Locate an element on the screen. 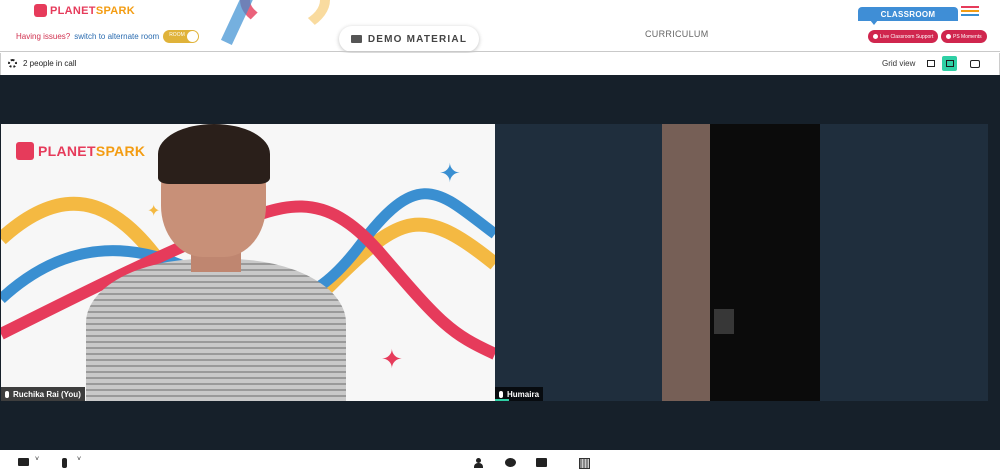 The height and width of the screenshot is (475, 1000). chat-bubbles-icon is located at coordinates (974, 63).